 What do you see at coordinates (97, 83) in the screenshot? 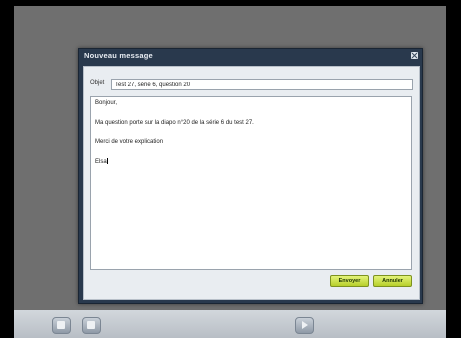
I see `subject-label: Objet` at bounding box center [97, 83].